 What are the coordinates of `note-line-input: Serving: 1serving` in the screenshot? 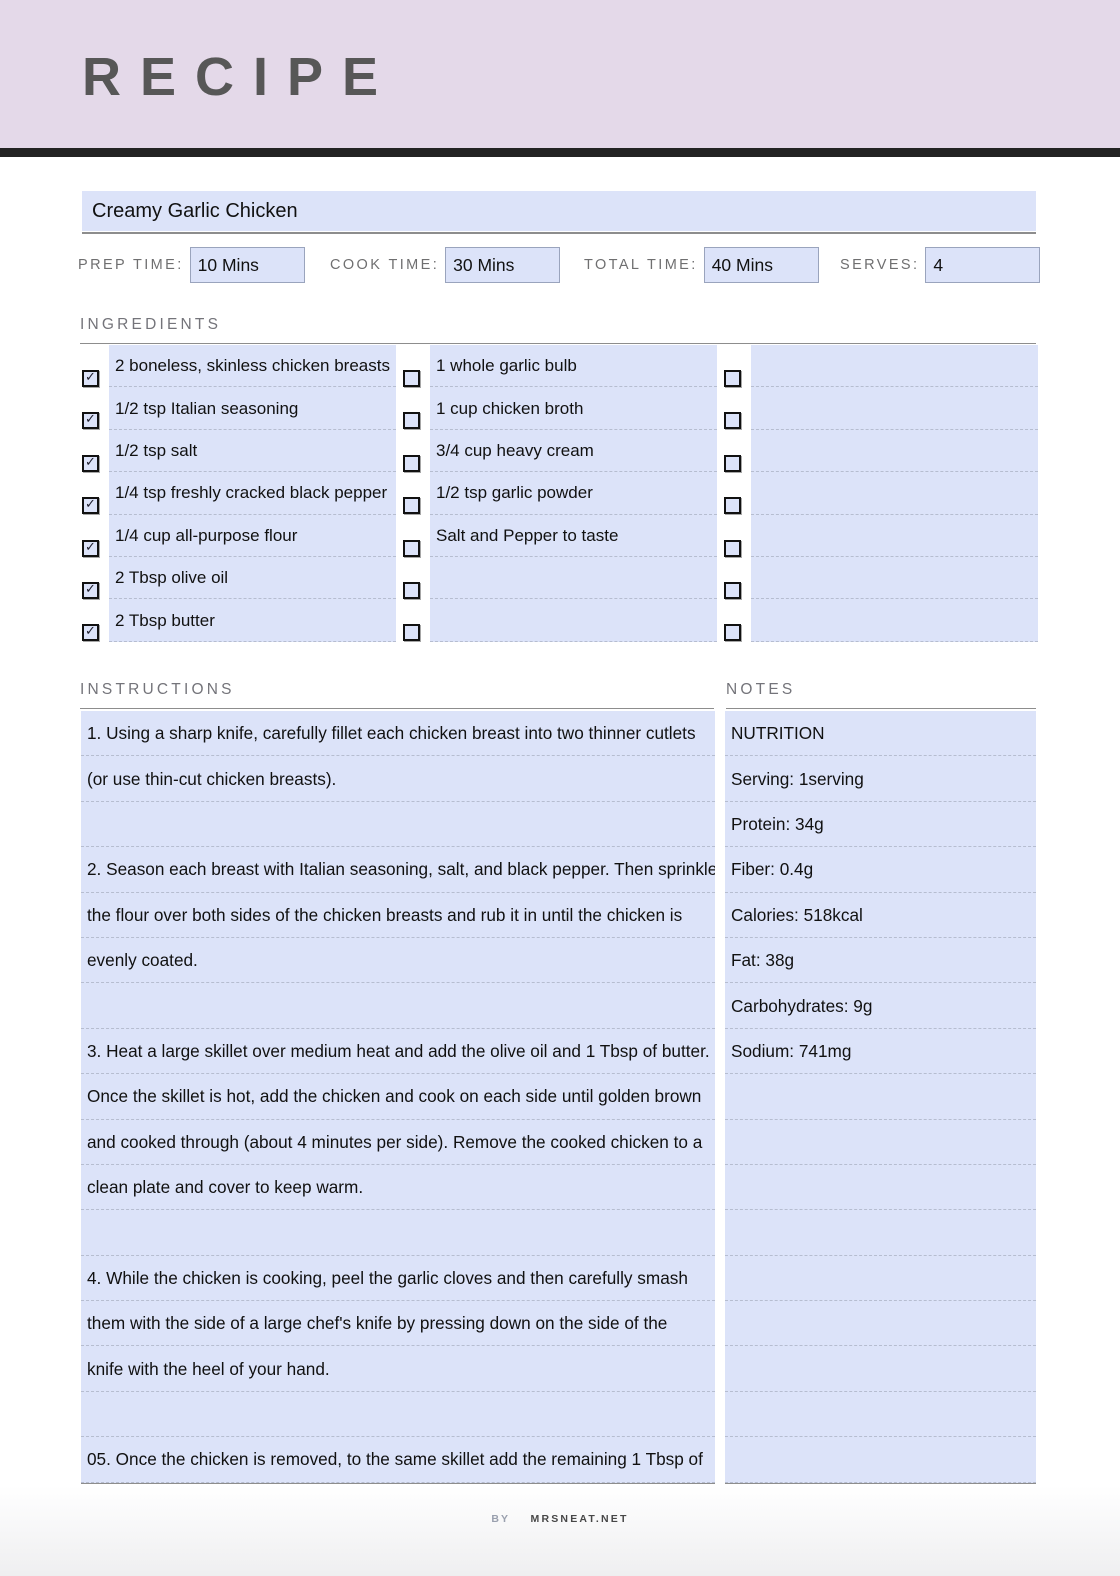 It's located at (880, 779).